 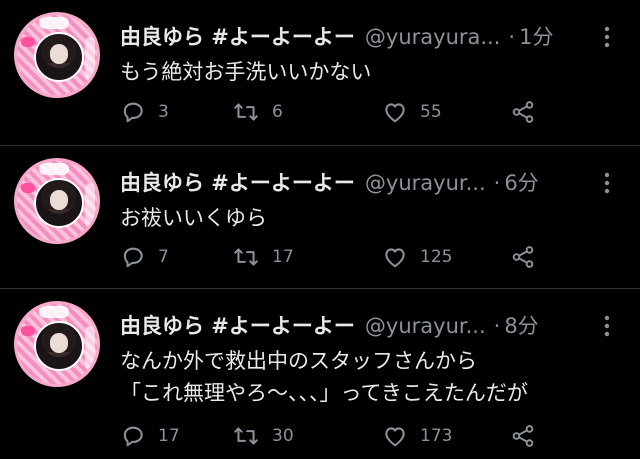 What do you see at coordinates (246, 72) in the screenshot?
I see `tweet-text-line: もう絶対お手洗いいかない` at bounding box center [246, 72].